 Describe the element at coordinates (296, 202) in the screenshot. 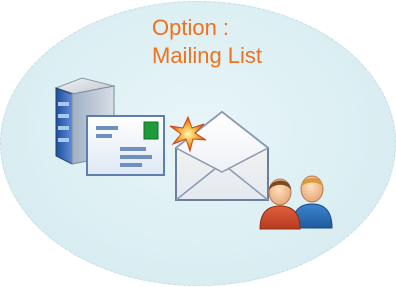

I see `users-icon` at that location.